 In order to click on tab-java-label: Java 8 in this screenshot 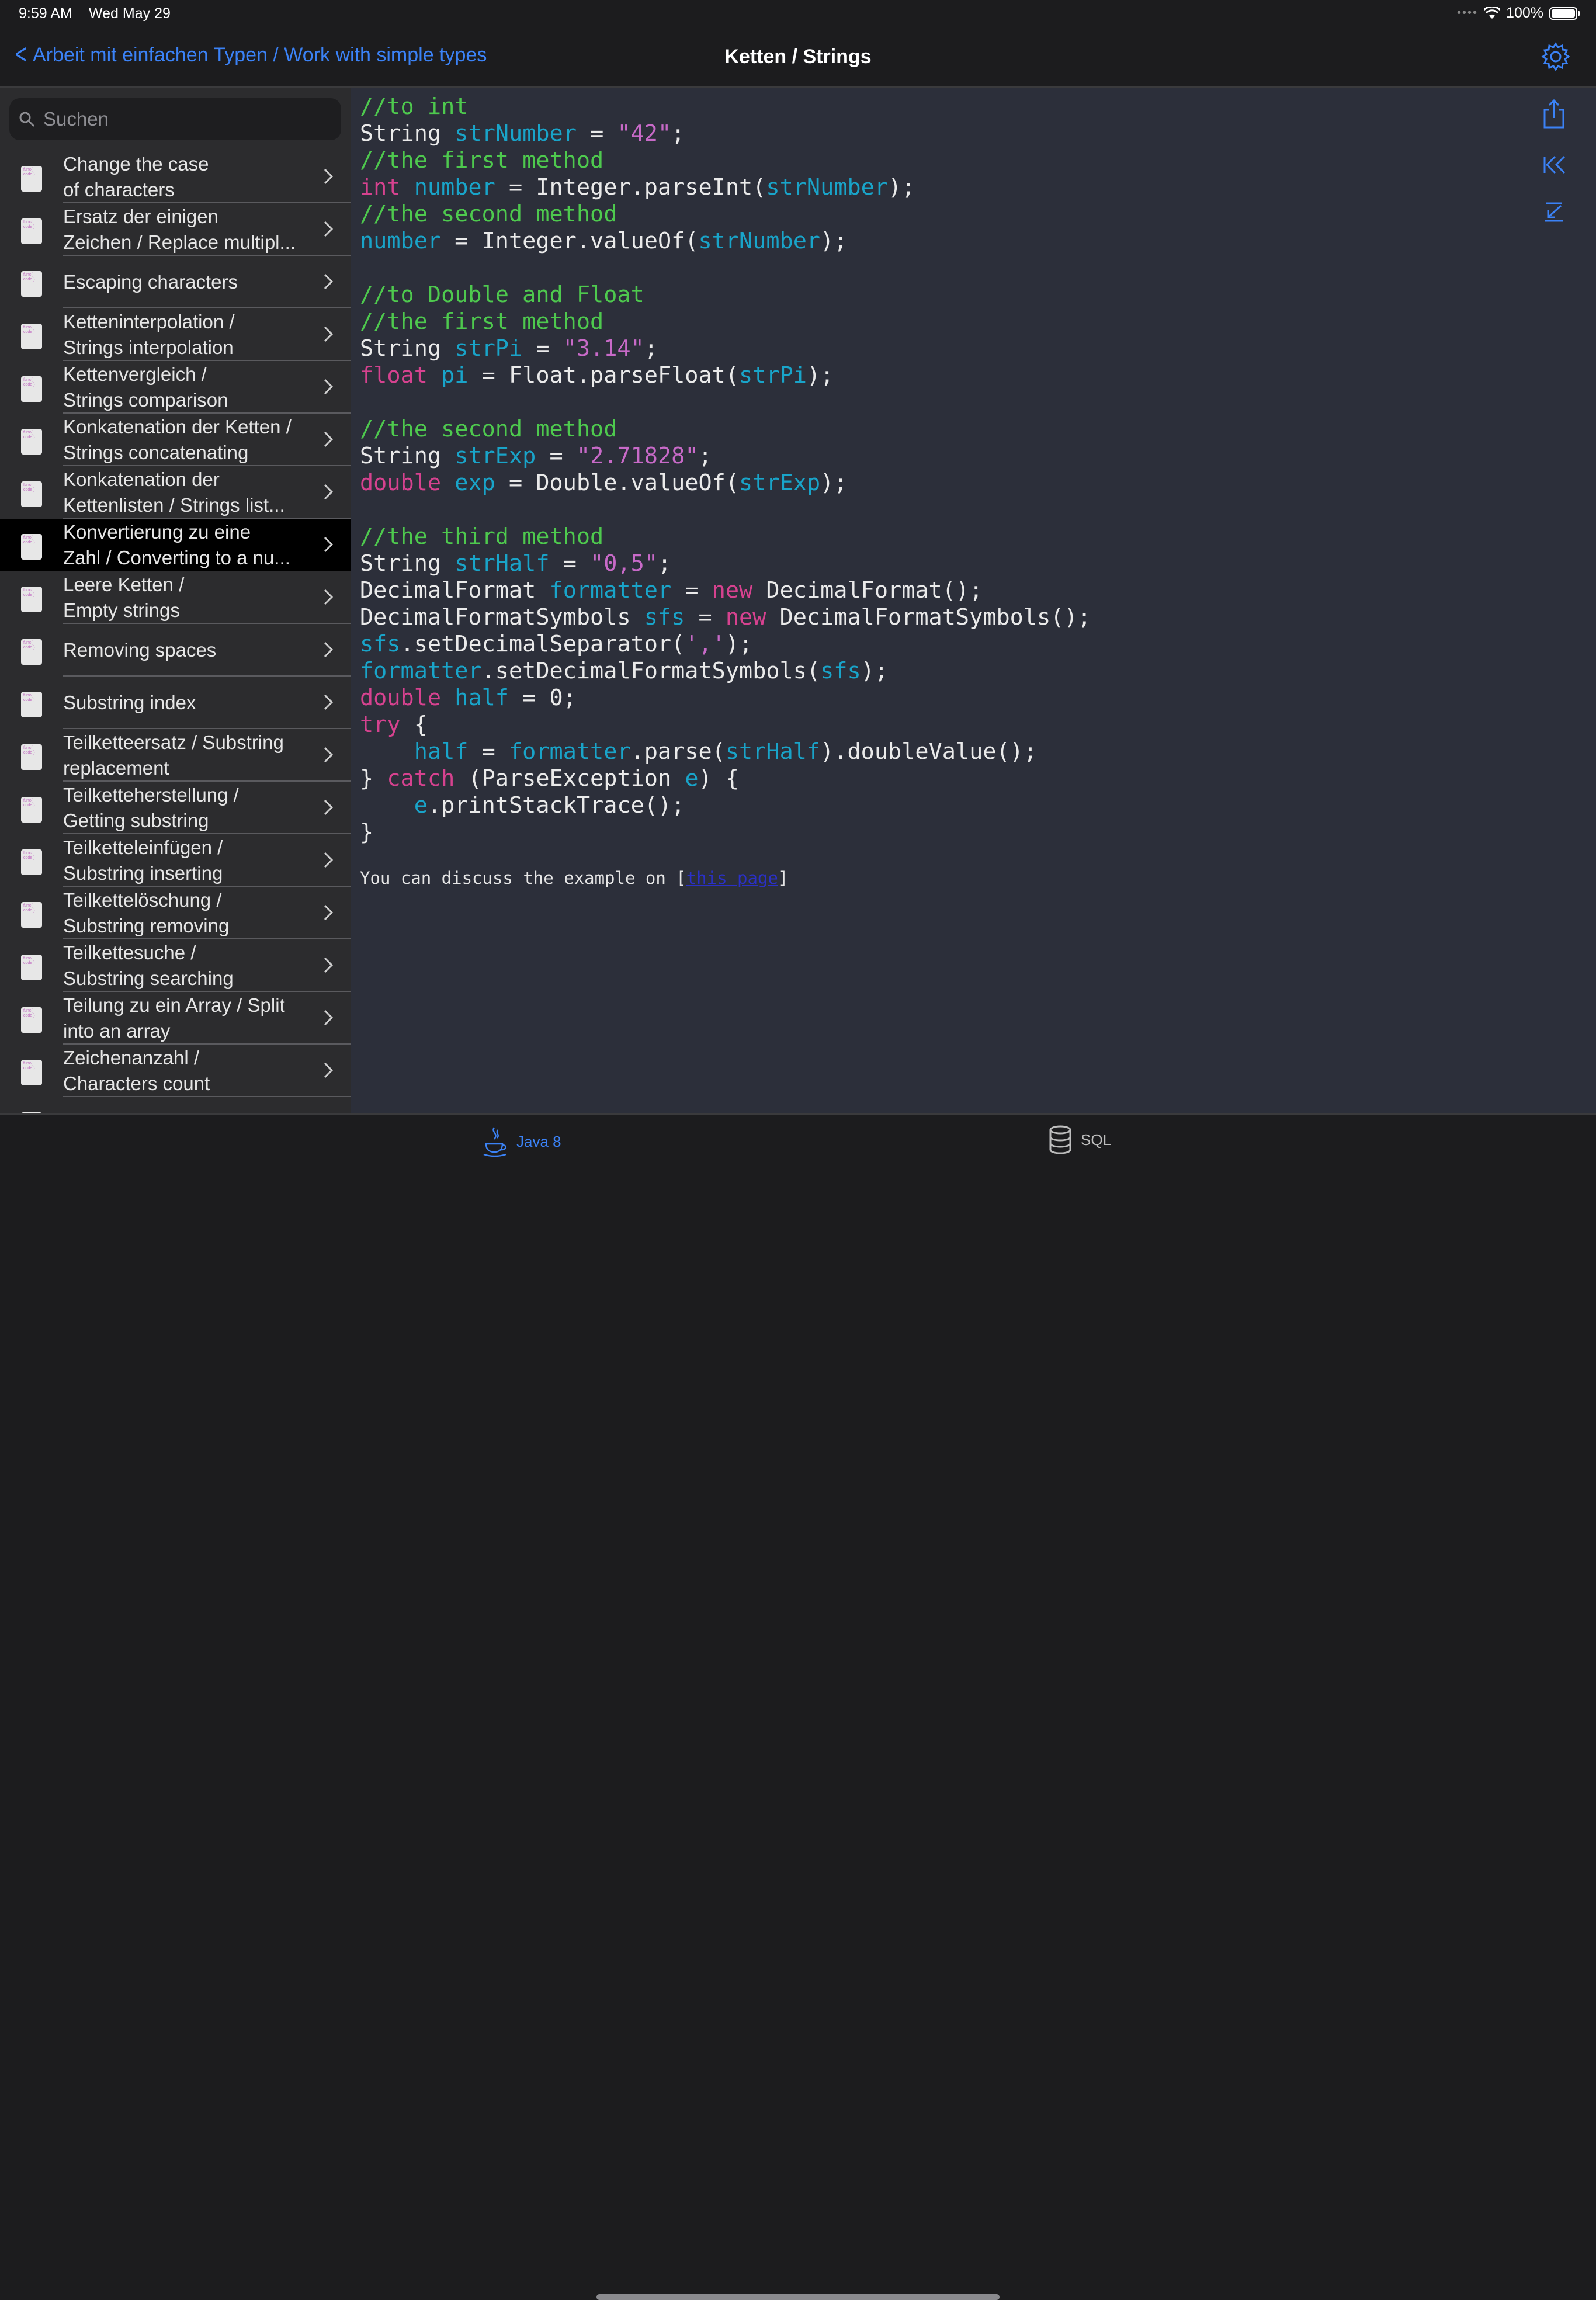, I will do `click(538, 1141)`.